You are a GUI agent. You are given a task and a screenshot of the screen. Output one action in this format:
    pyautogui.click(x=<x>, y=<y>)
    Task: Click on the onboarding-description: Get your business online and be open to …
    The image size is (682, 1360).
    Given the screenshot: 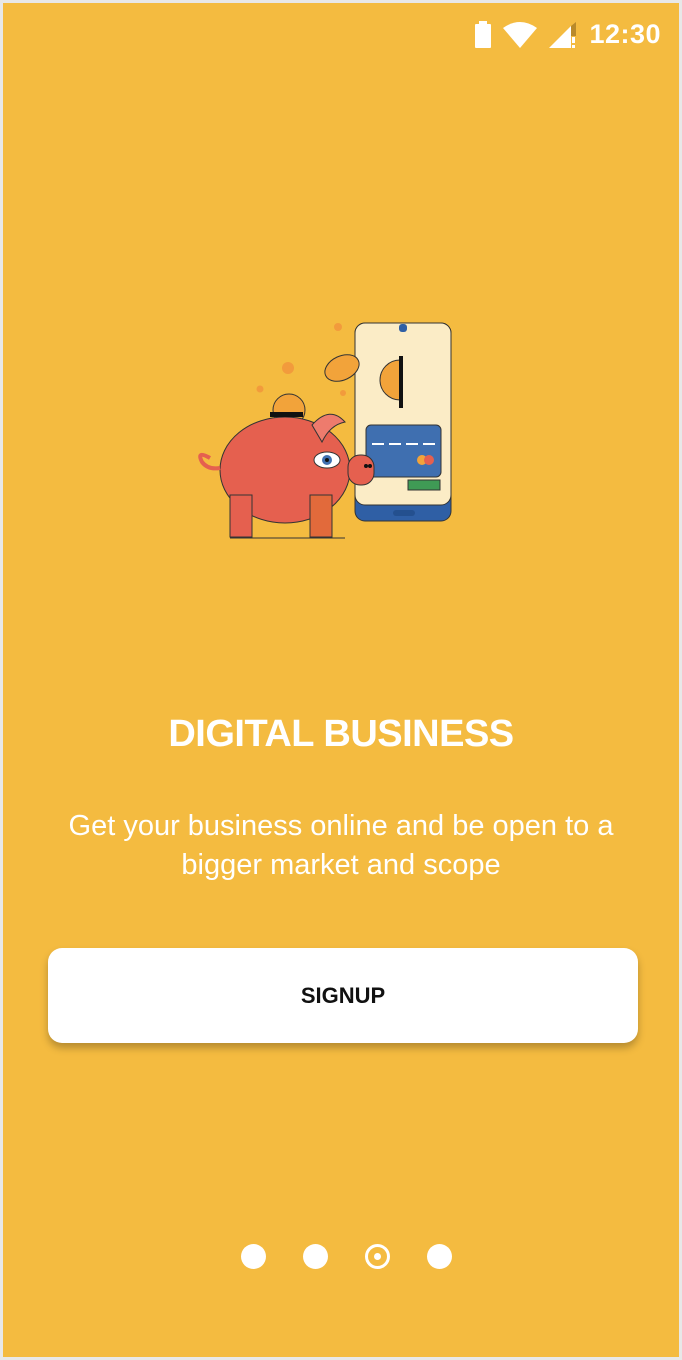 What is the action you would take?
    pyautogui.click(x=341, y=845)
    